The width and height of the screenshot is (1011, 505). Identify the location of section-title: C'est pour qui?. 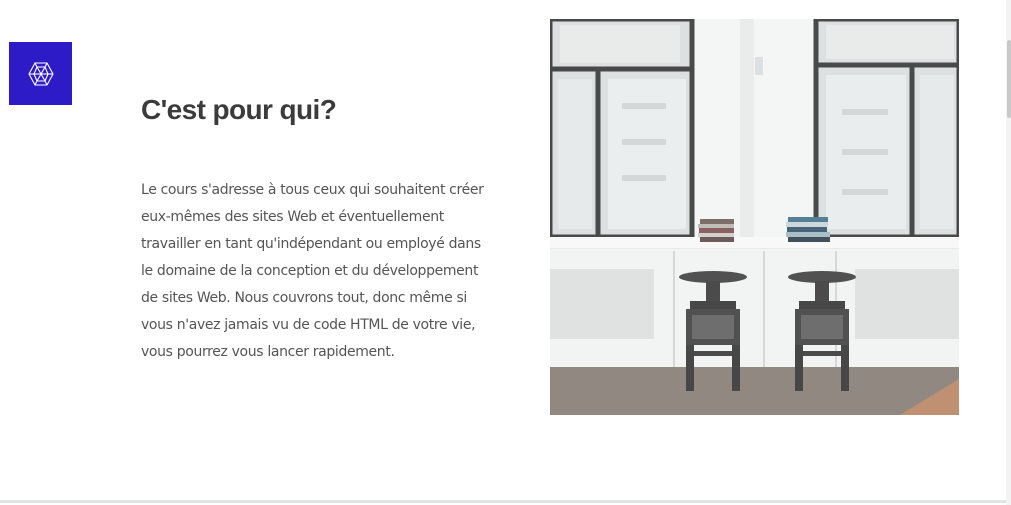
(239, 109).